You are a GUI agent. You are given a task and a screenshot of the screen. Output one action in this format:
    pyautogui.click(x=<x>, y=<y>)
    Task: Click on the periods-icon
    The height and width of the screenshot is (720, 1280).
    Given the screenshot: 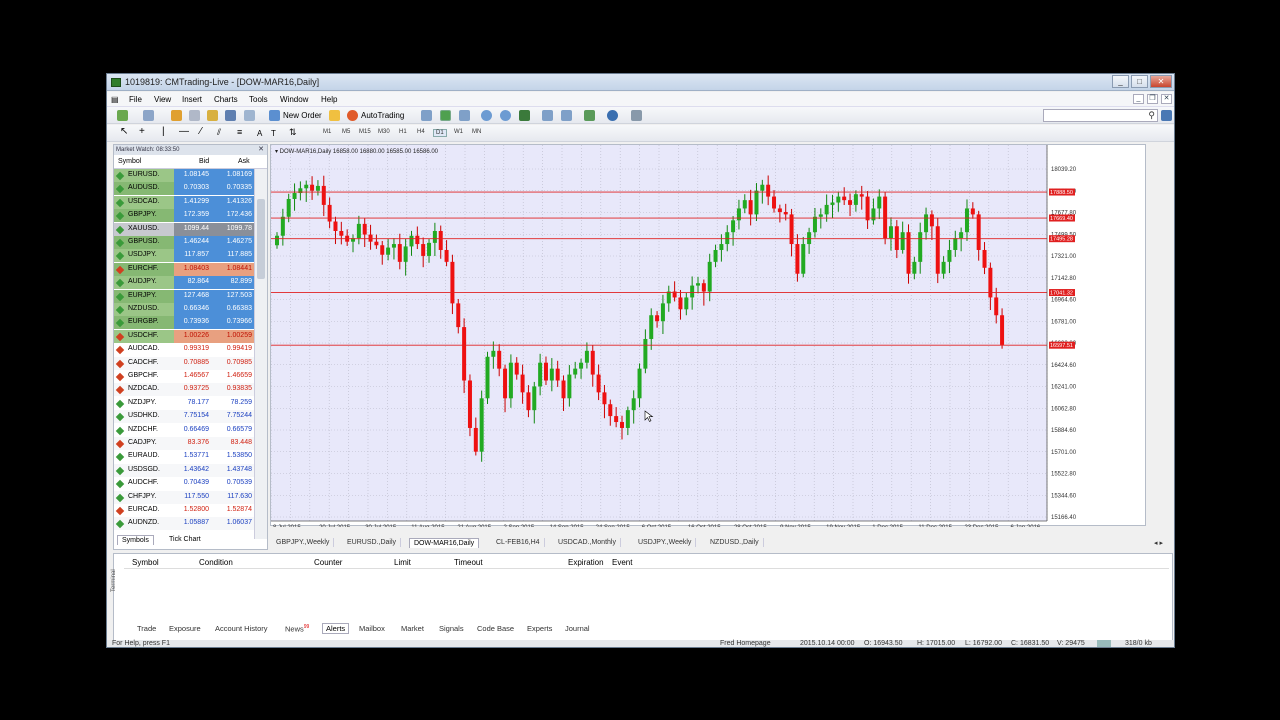 What is the action you would take?
    pyautogui.click(x=612, y=115)
    